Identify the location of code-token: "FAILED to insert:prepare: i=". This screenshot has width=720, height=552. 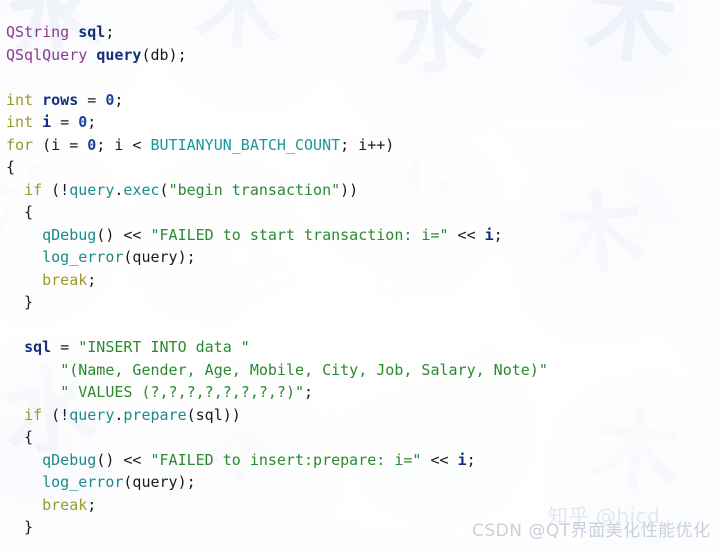
(286, 459).